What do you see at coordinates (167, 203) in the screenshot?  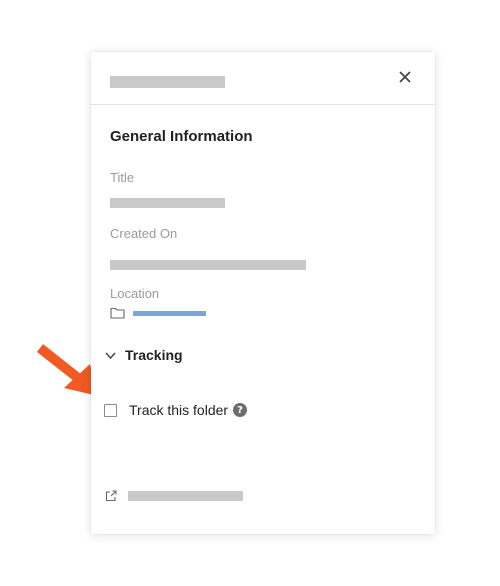 I see `title-value-placeholder` at bounding box center [167, 203].